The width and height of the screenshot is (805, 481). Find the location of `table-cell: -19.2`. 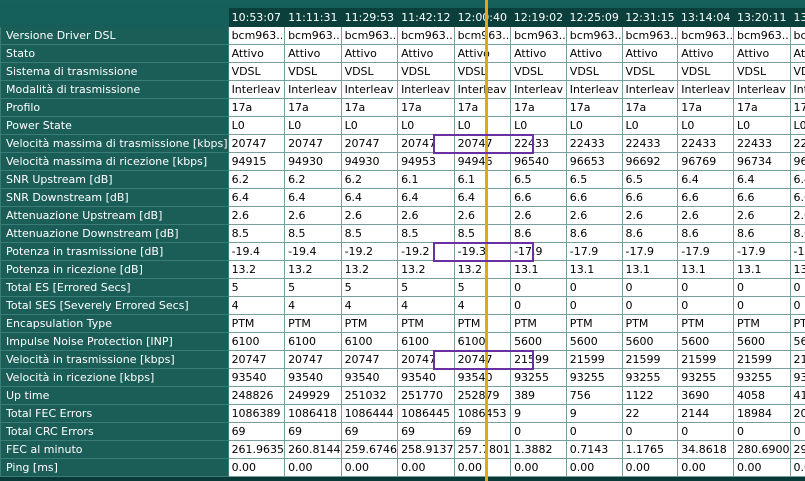

table-cell: -19.2 is located at coordinates (369, 251).